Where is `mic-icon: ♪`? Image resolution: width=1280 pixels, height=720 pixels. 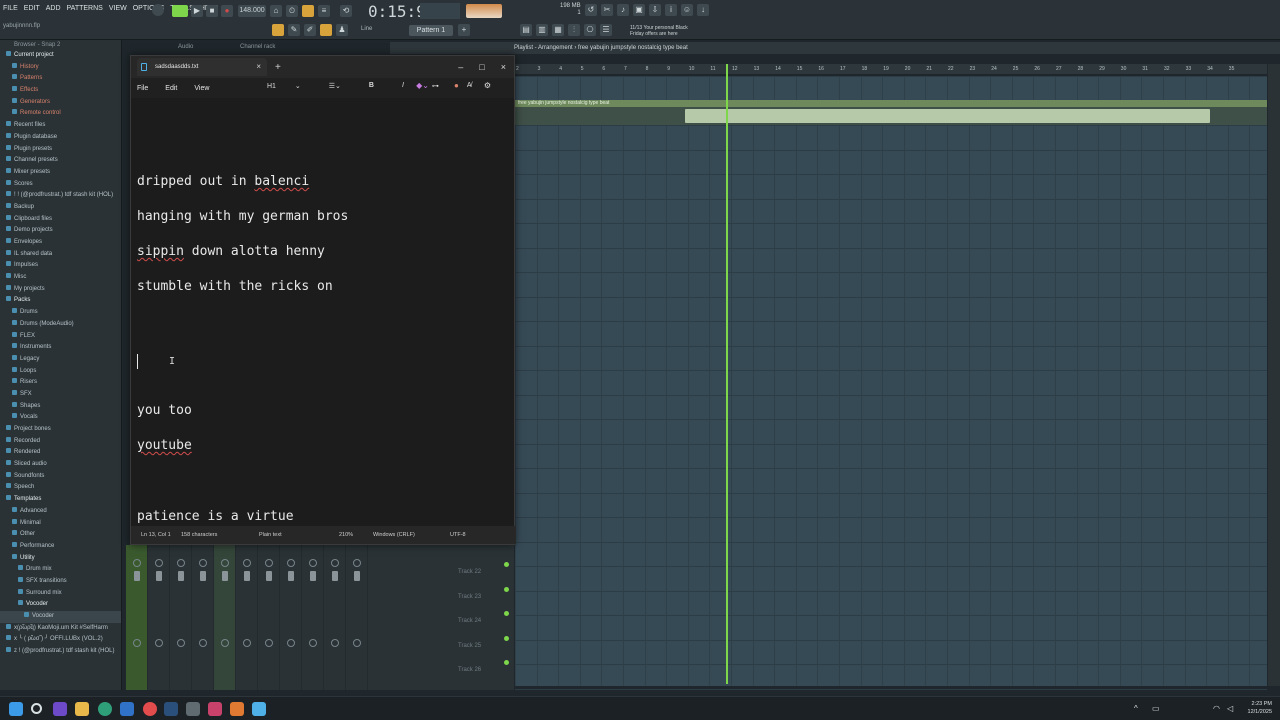 mic-icon: ♪ is located at coordinates (623, 10).